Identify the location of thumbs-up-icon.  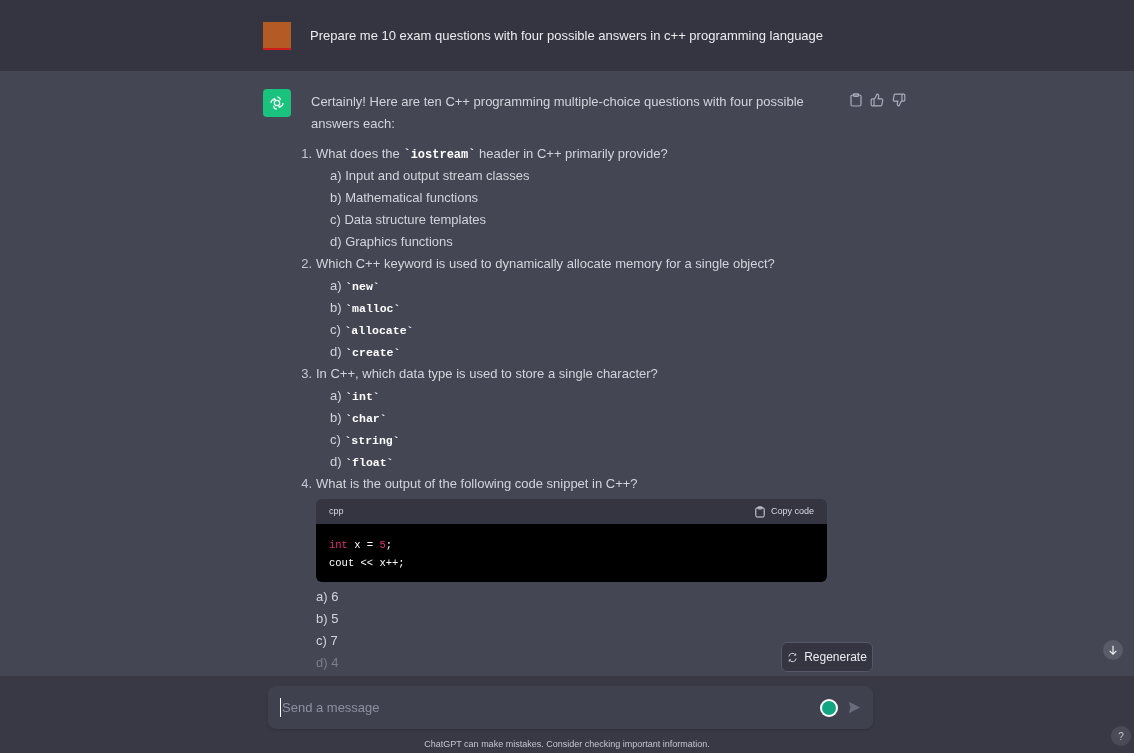
(877, 100).